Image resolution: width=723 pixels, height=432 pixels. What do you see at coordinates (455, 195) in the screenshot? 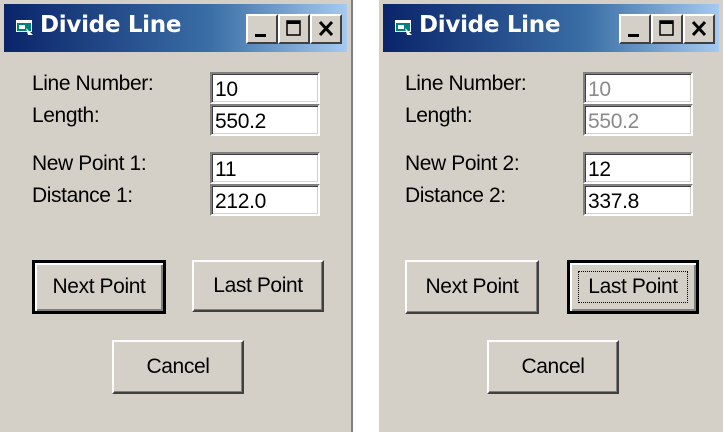
I see `distance-label: Distance 2:` at bounding box center [455, 195].